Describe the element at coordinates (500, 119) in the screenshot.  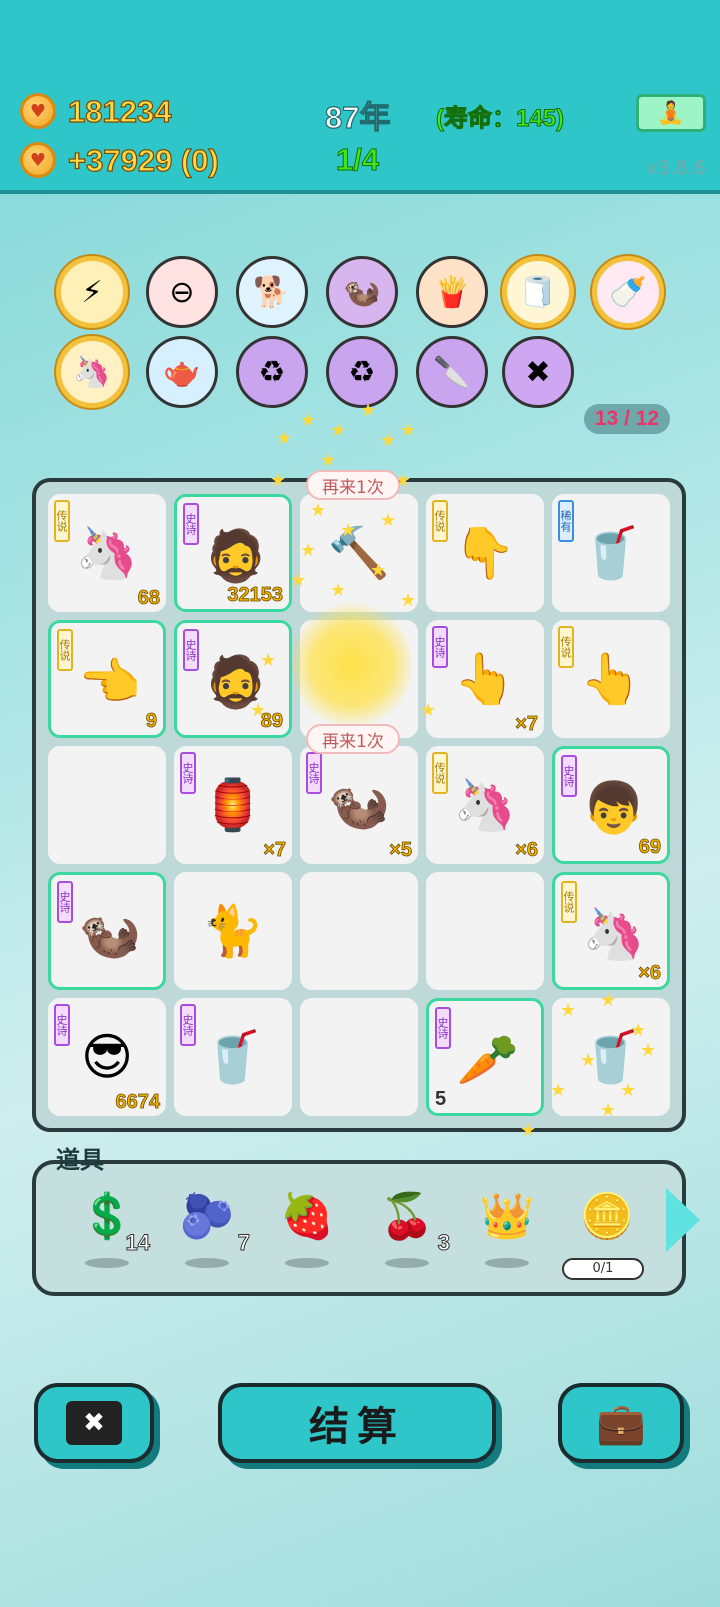
I see `lifespan-label: (寿命：145)` at that location.